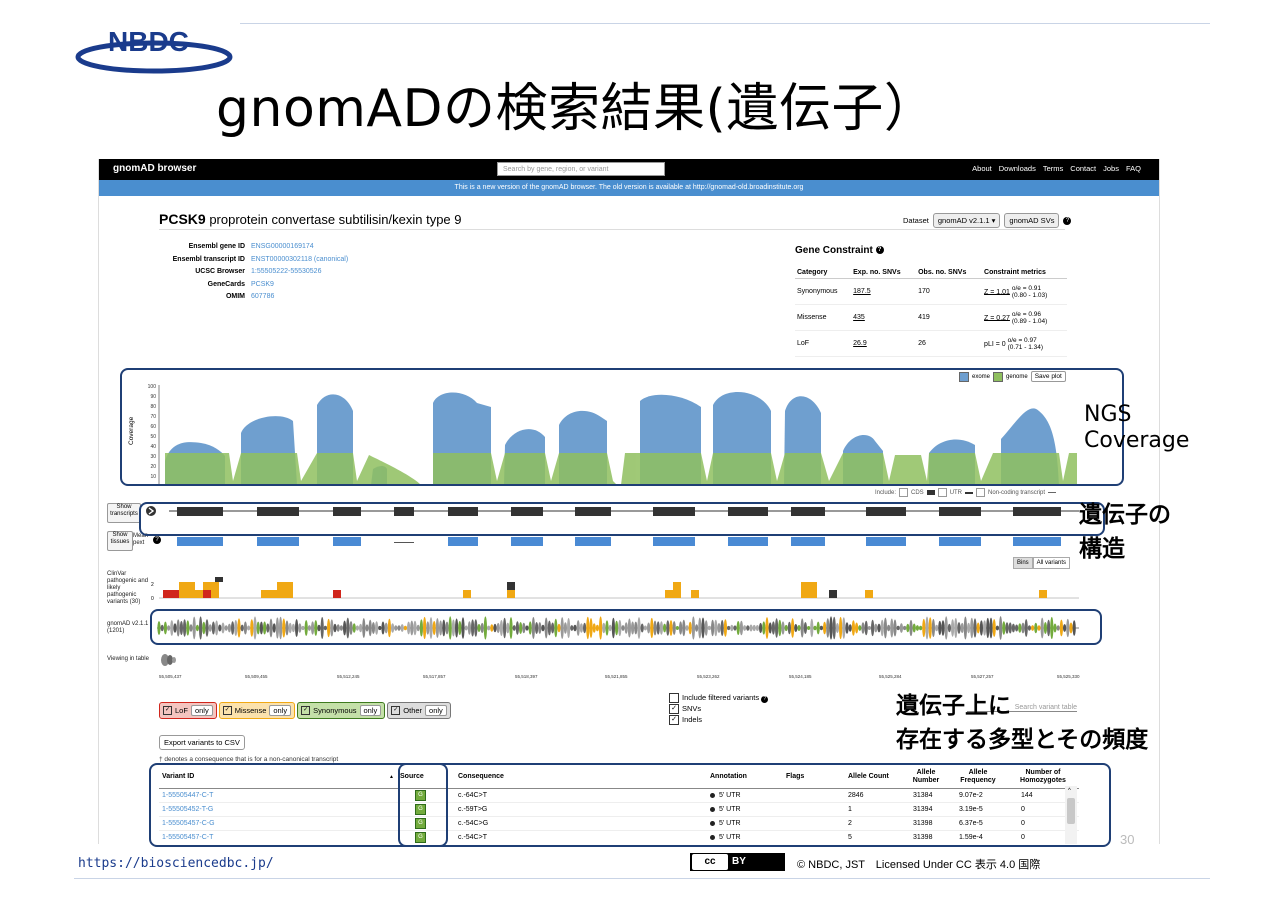  I want to click on lof-filter: ✓ LoF only, so click(188, 710).